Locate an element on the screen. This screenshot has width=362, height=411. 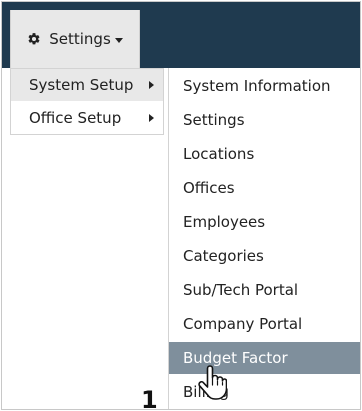
menu-item-employees: Employees is located at coordinates (264, 222).